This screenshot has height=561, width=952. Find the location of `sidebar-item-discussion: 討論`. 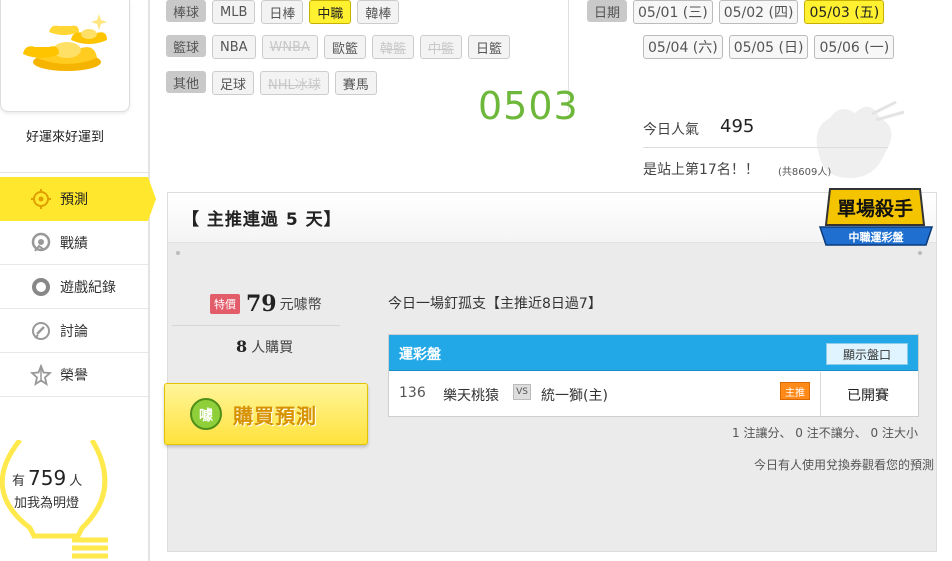

sidebar-item-discussion: 討論 is located at coordinates (74, 331).